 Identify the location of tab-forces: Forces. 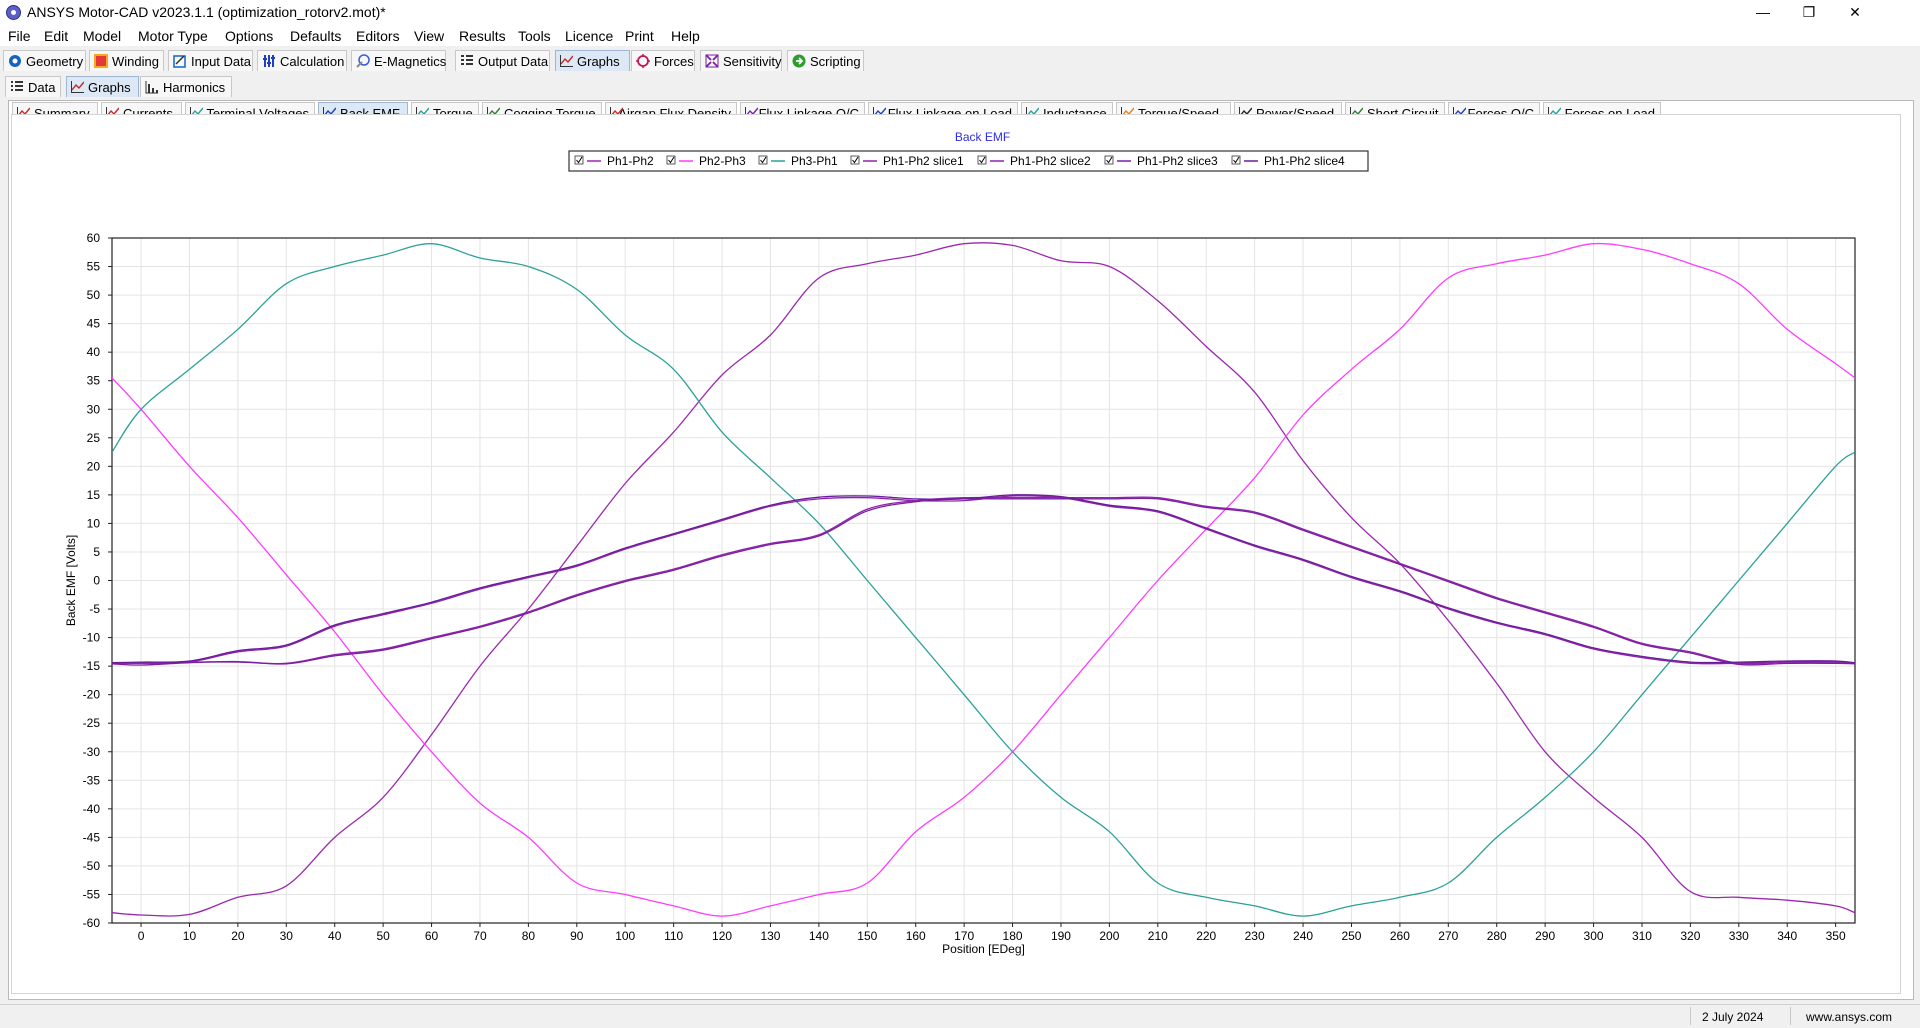
(663, 60).